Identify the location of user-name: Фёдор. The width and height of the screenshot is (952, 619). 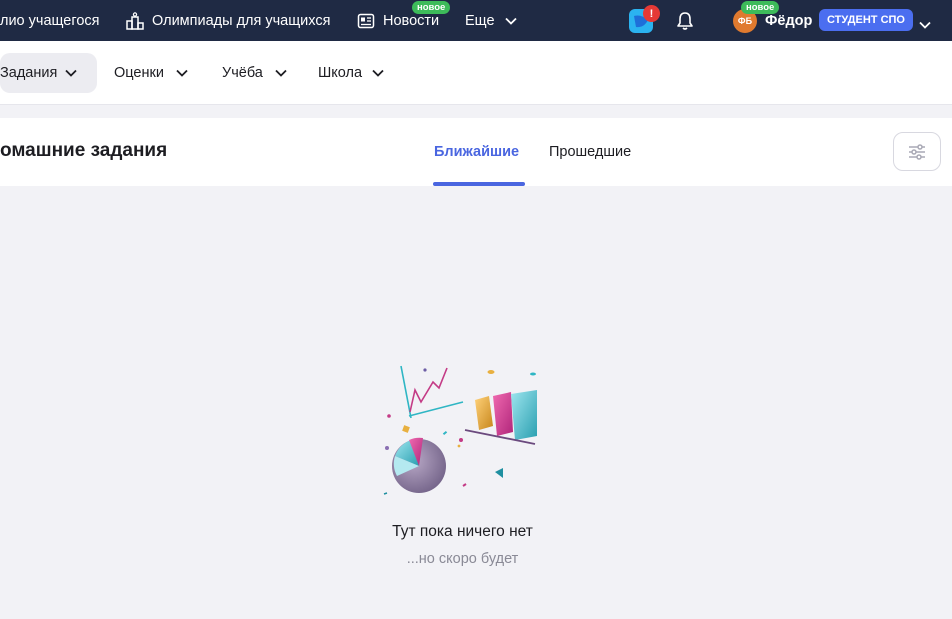
(788, 20).